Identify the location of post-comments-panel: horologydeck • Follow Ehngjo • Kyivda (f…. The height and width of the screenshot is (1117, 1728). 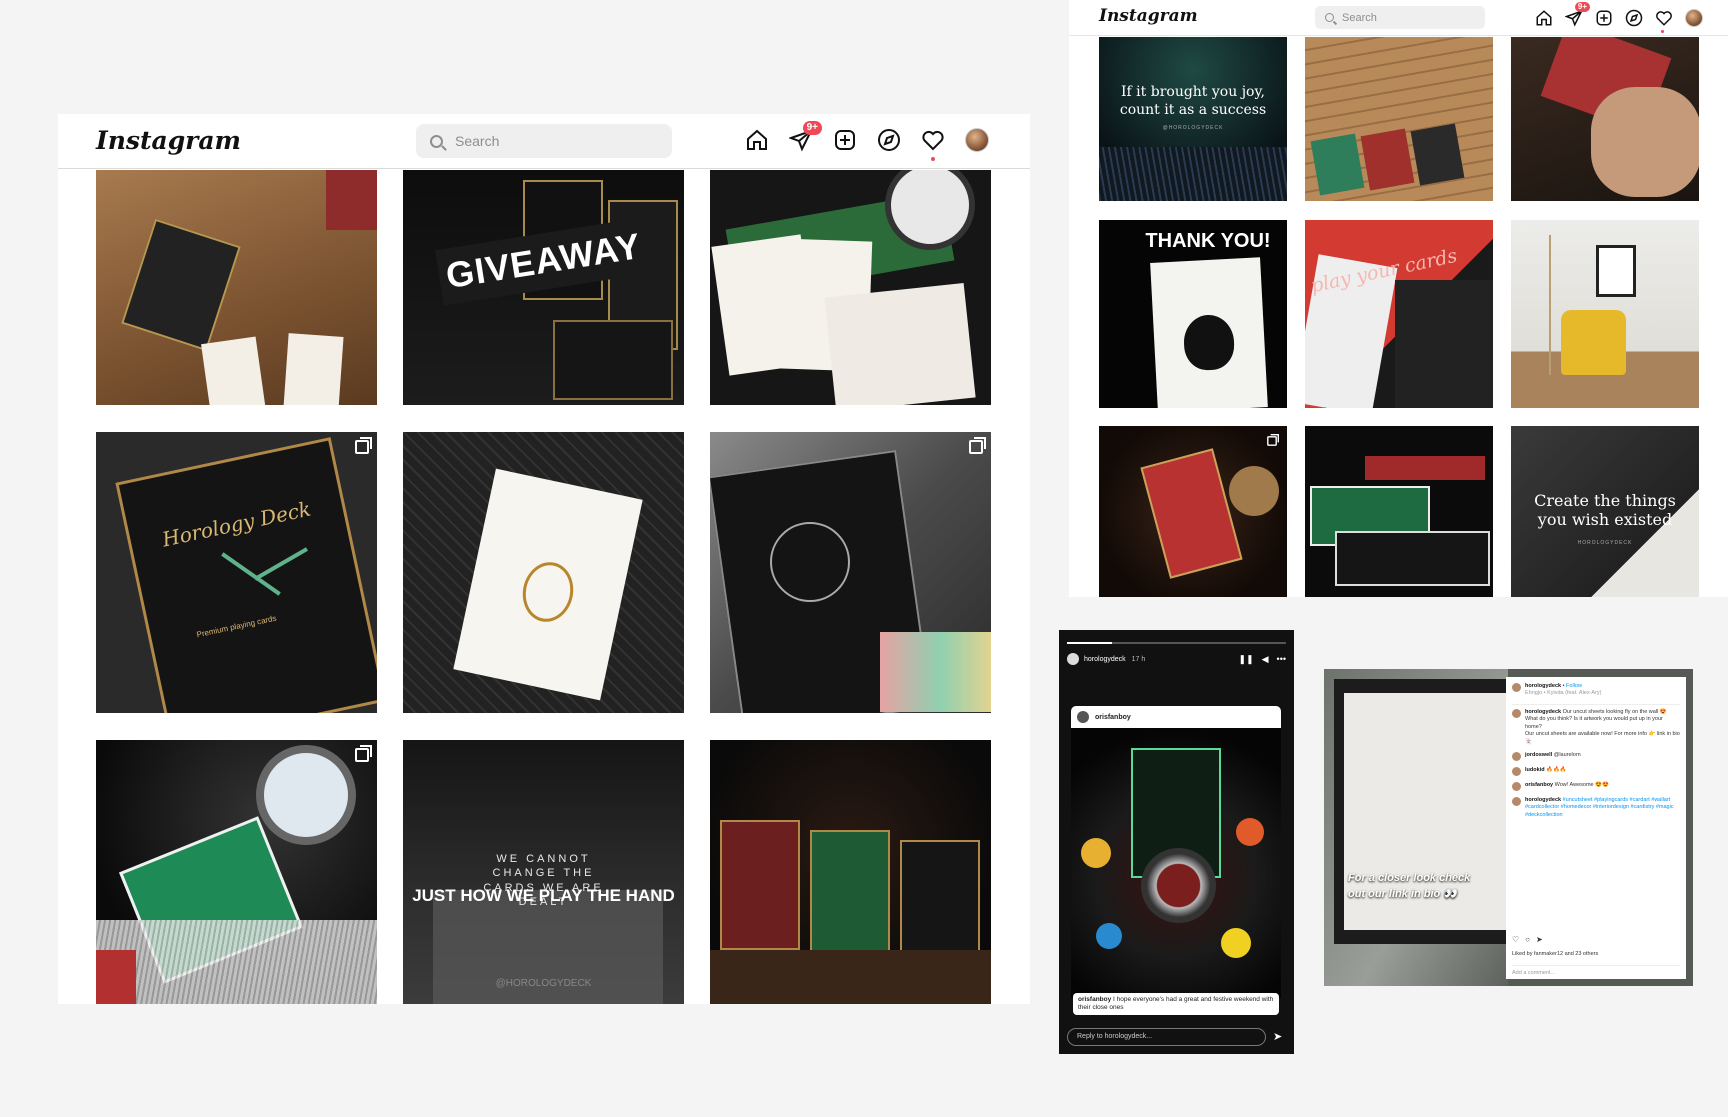
(1596, 828).